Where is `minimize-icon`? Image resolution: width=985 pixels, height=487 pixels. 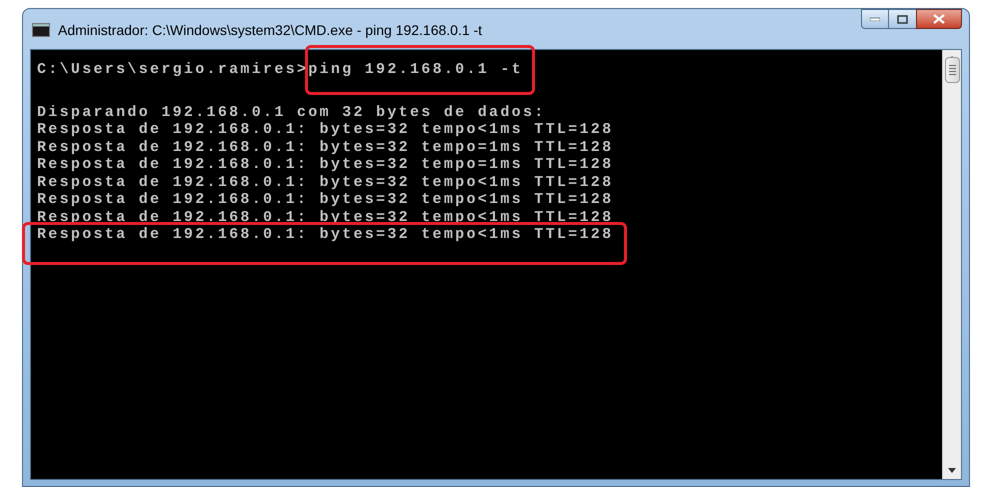 minimize-icon is located at coordinates (875, 19).